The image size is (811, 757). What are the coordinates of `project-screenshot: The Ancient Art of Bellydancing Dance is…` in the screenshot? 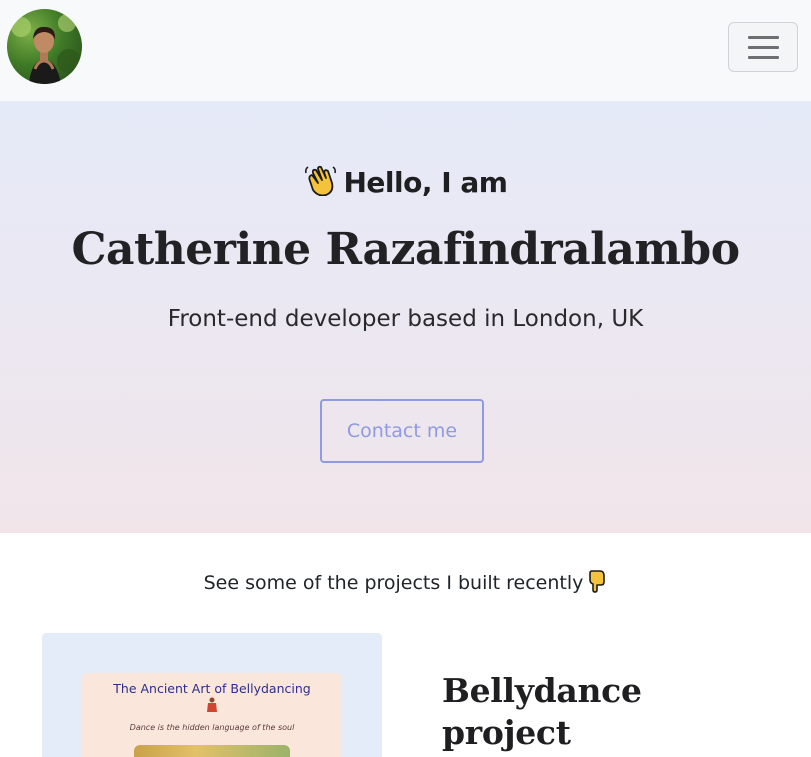 It's located at (212, 715).